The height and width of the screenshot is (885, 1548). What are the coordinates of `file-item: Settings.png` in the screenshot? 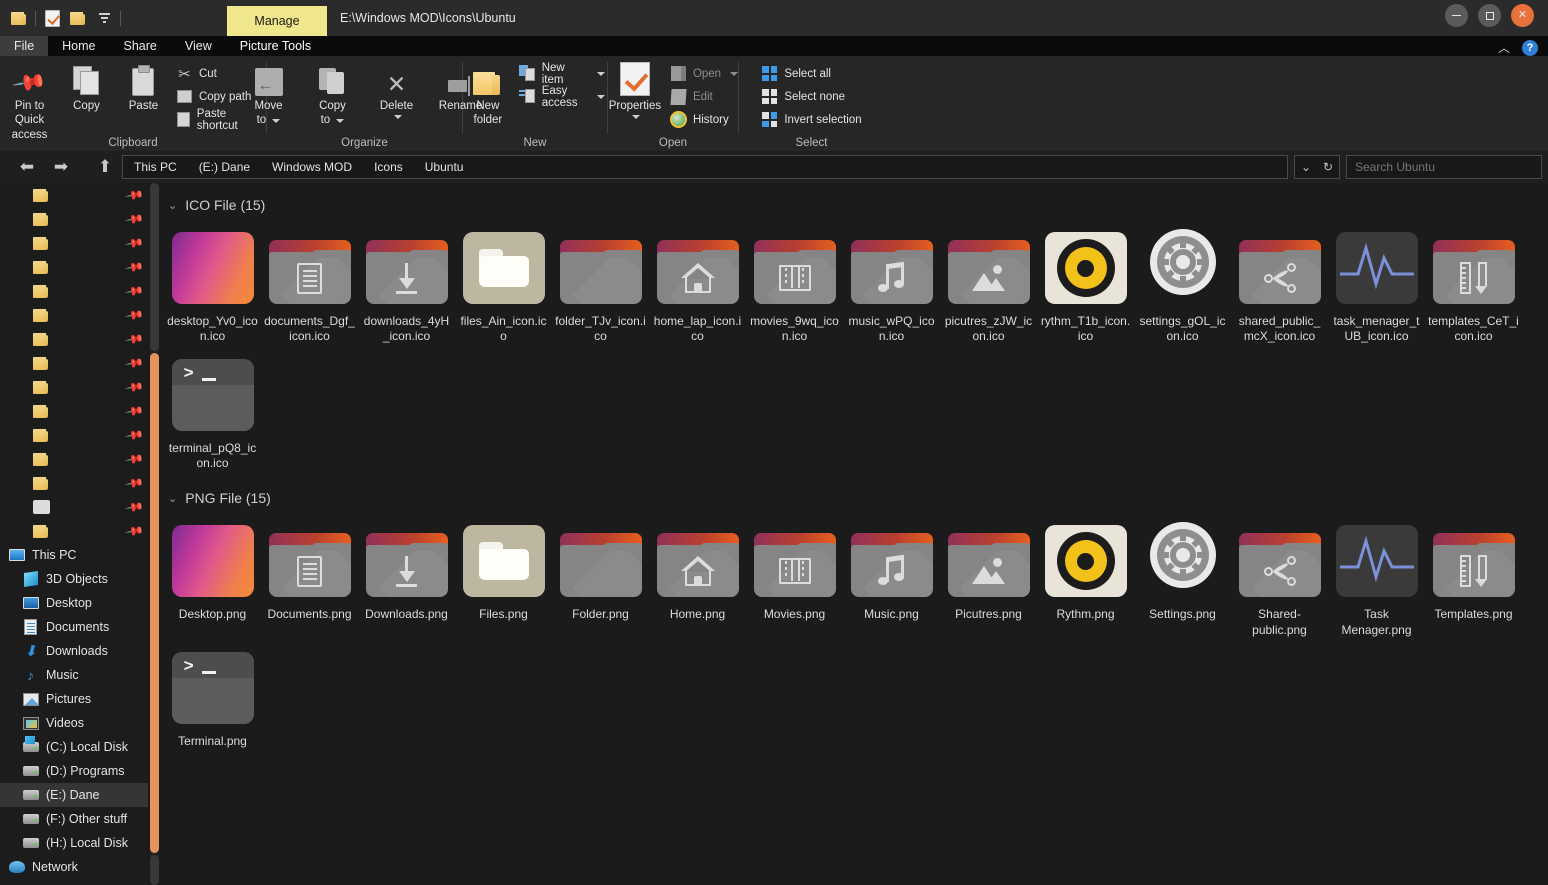 It's located at (1182, 574).